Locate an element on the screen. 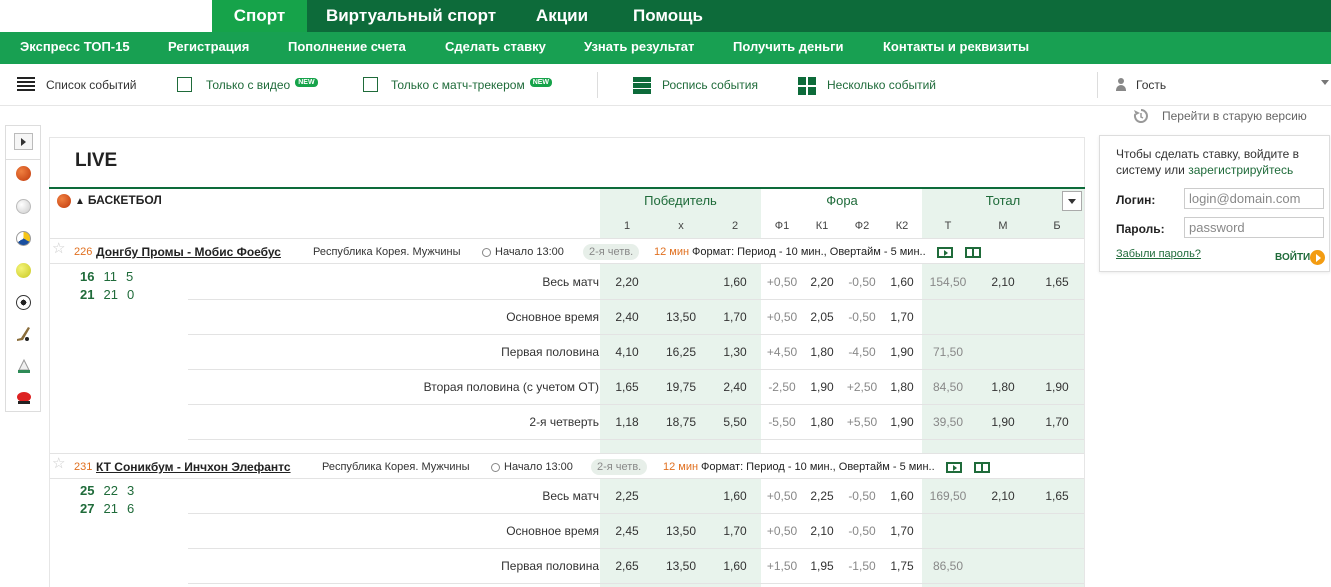 The image size is (1331, 587). only-video-label: Только с видео NEW is located at coordinates (262, 85).